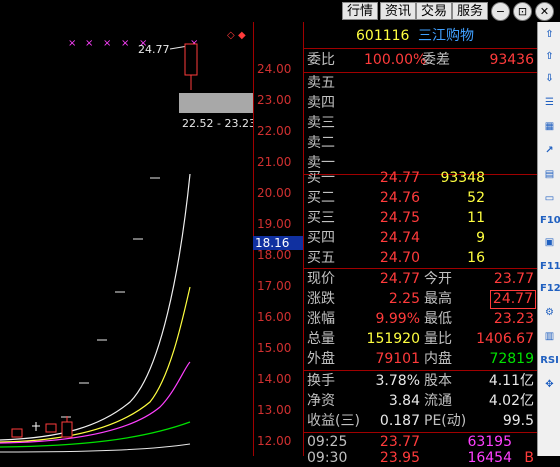 The height and width of the screenshot is (467, 560). Describe the element at coordinates (95, 448) in the screenshot. I see `ma60-line` at that location.